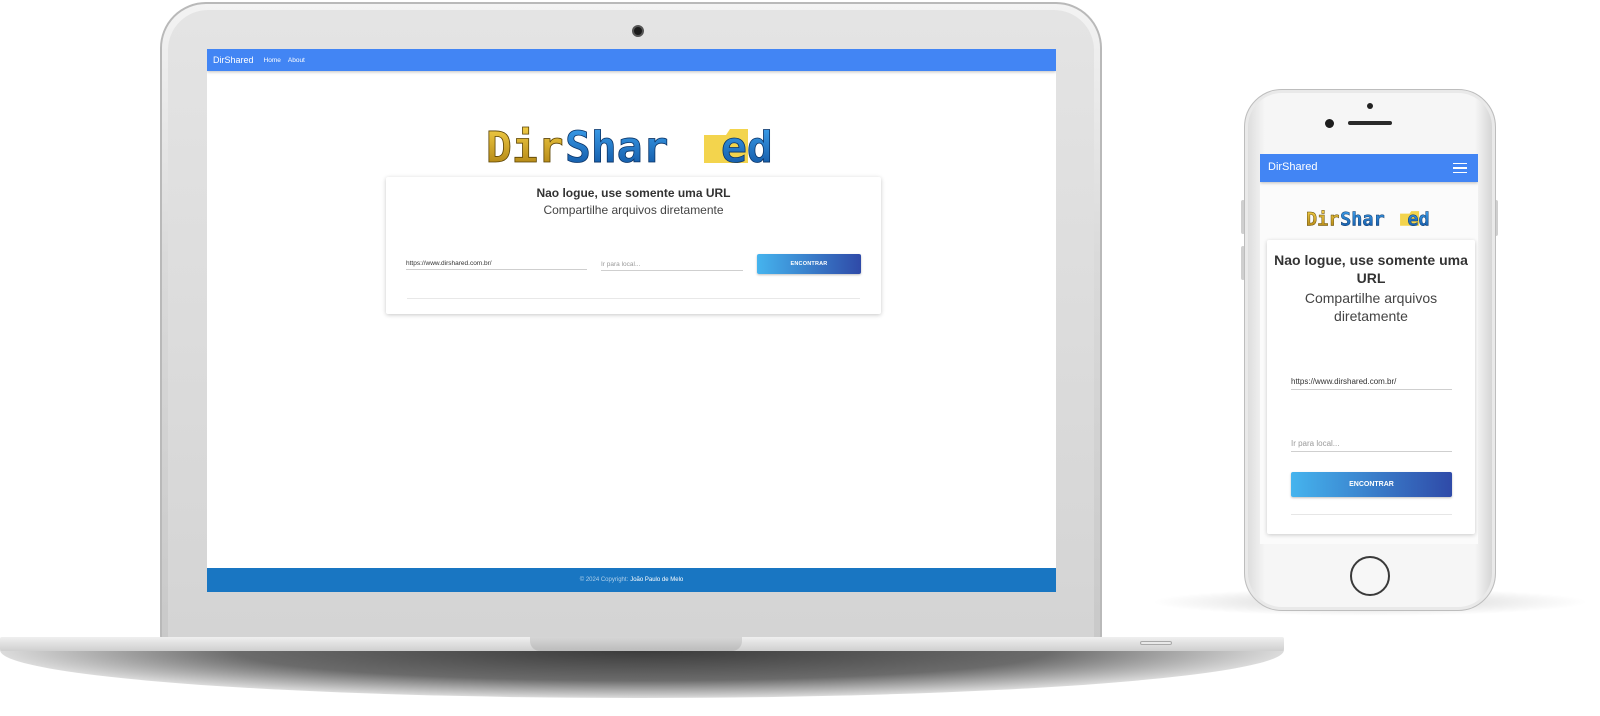  What do you see at coordinates (1371, 269) in the screenshot?
I see `mobile-hero-title: Nao logue, use somente uma URL` at bounding box center [1371, 269].